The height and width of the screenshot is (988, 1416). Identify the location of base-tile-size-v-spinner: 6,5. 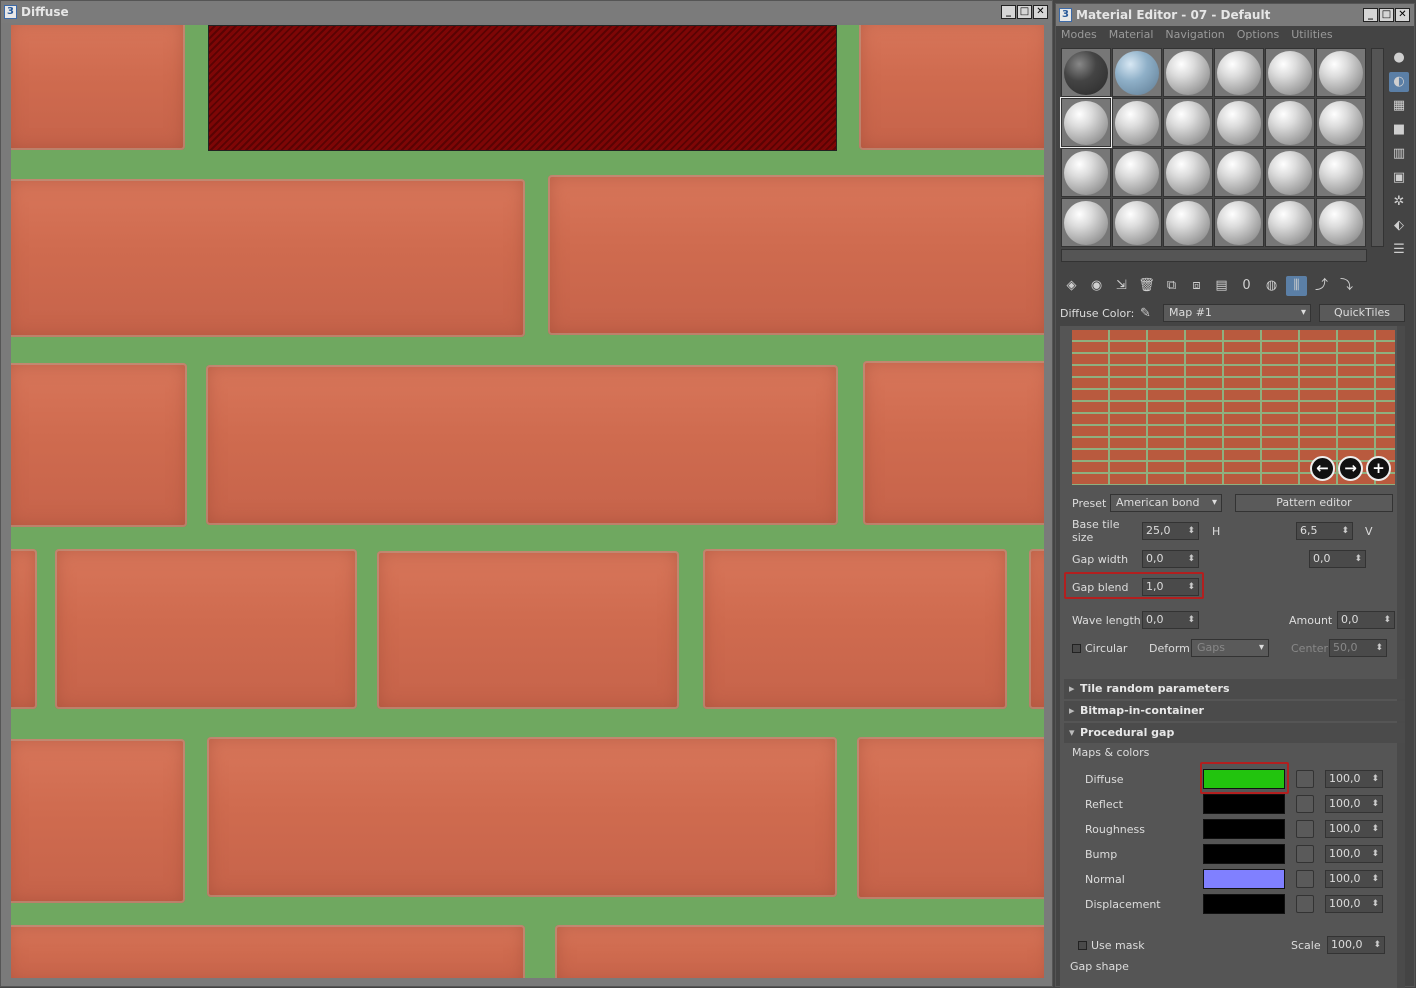
(1324, 531).